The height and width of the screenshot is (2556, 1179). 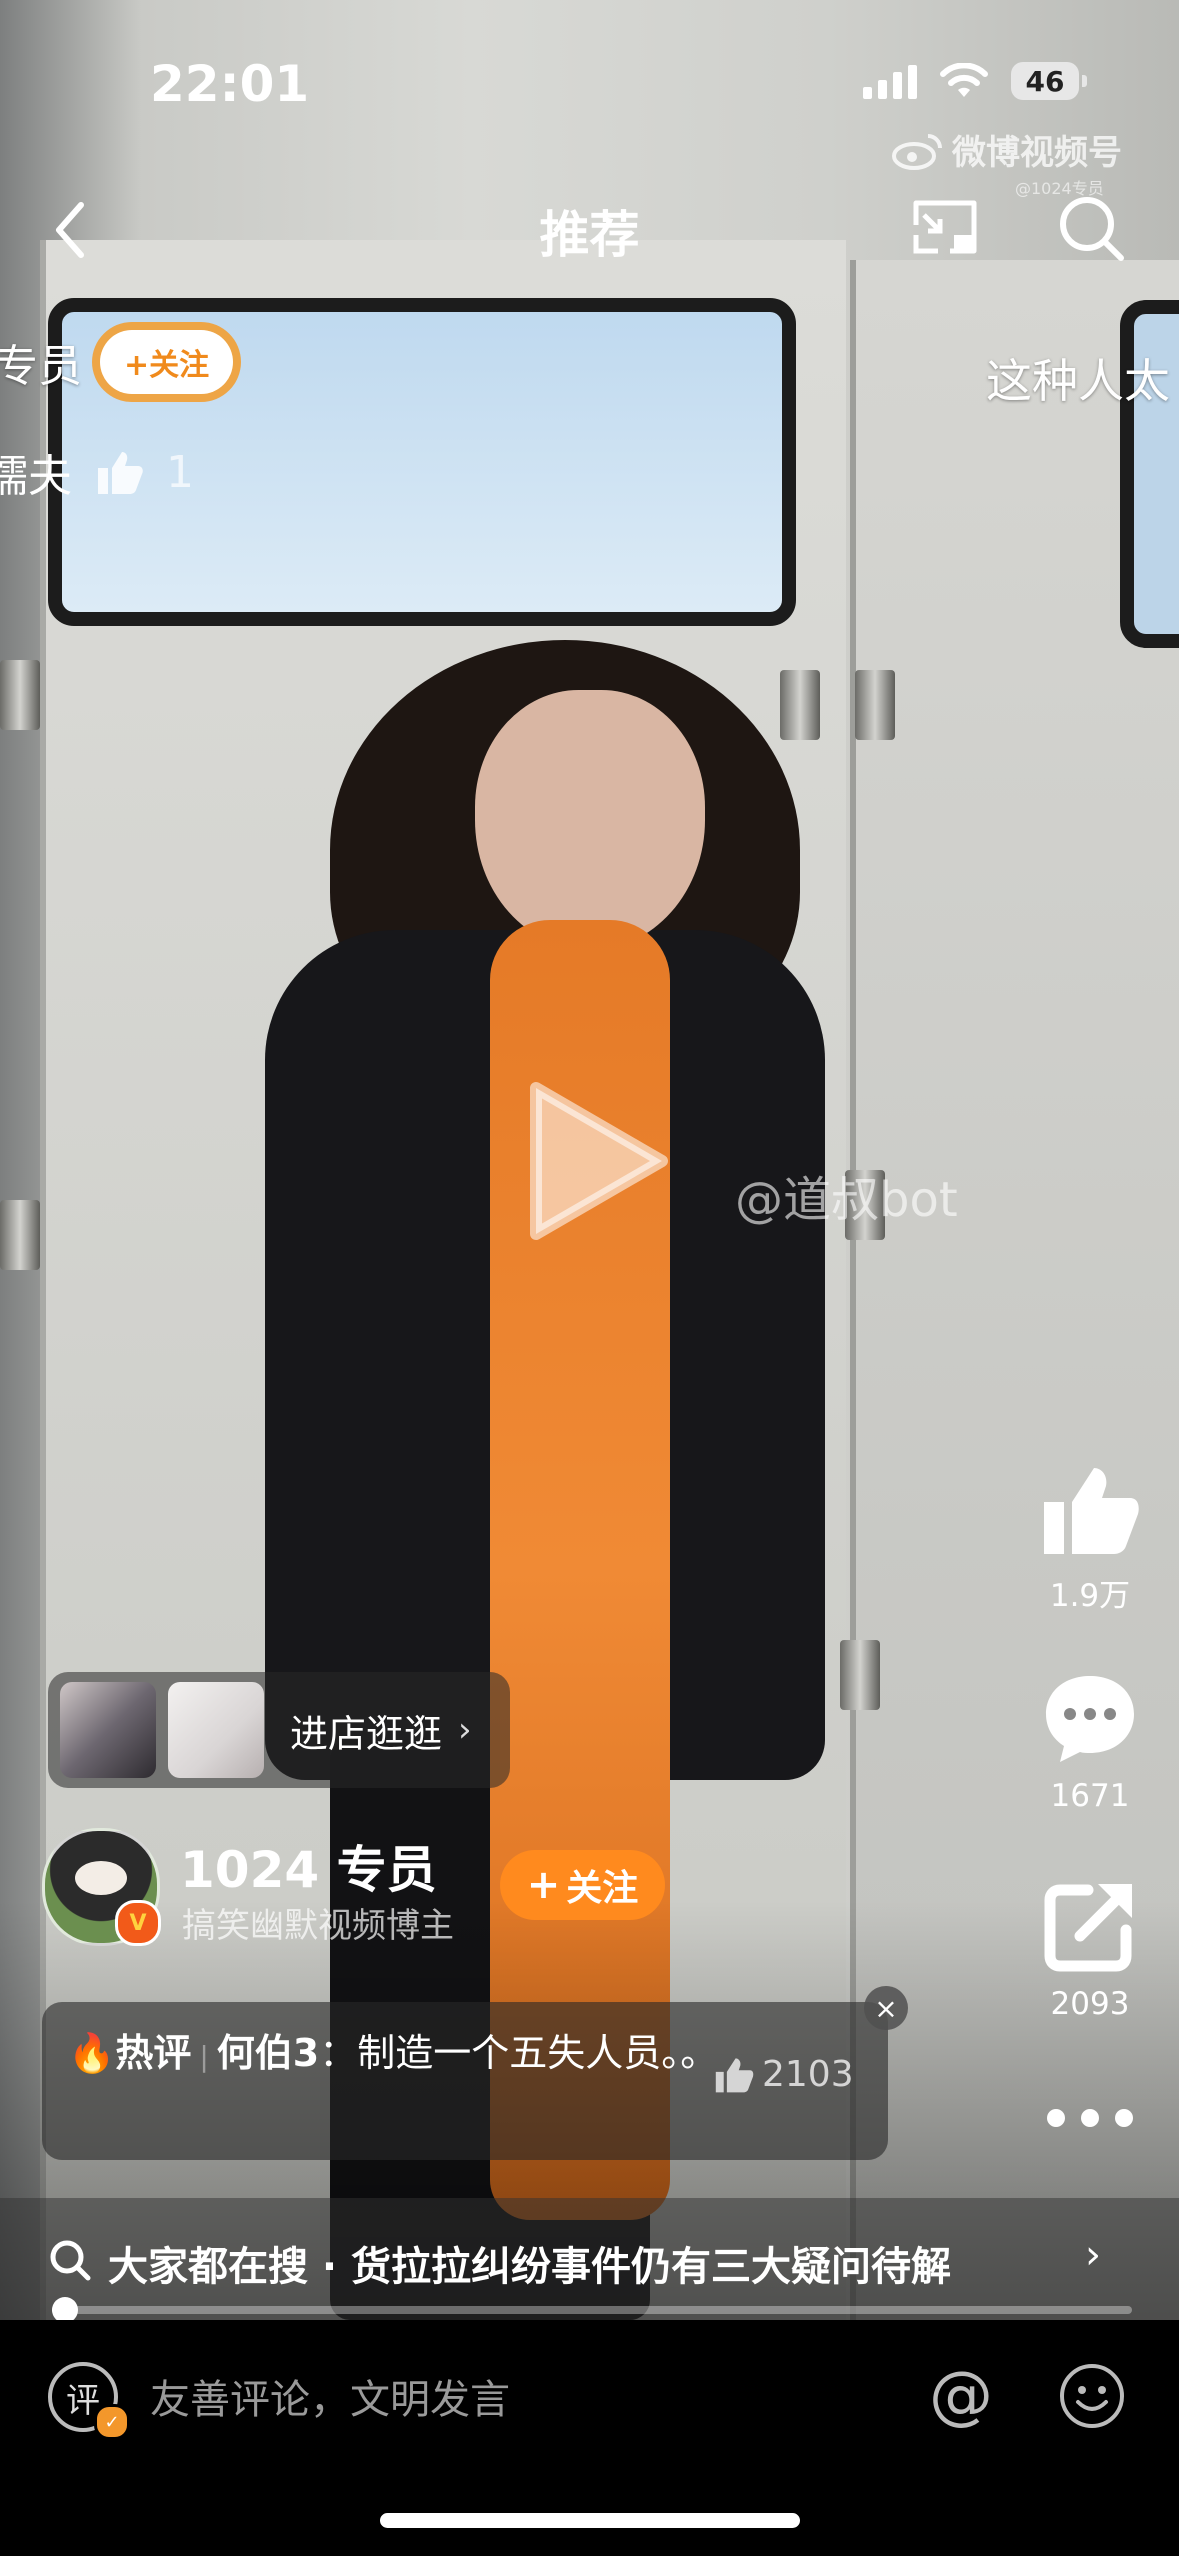 What do you see at coordinates (1090, 1596) in the screenshot?
I see `like-count: 1.9万` at bounding box center [1090, 1596].